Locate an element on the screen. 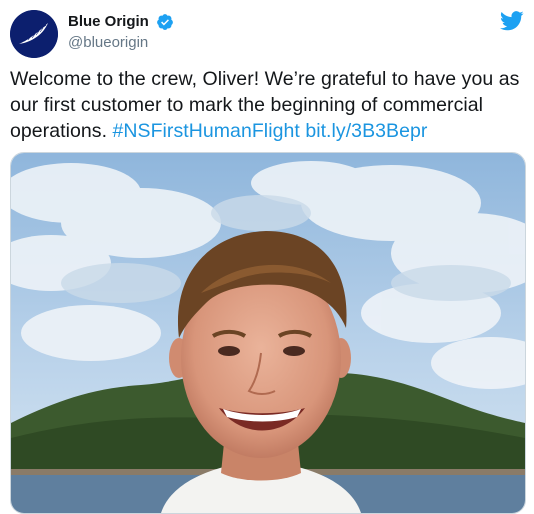 The width and height of the screenshot is (534, 514). avatar is located at coordinates (34, 34).